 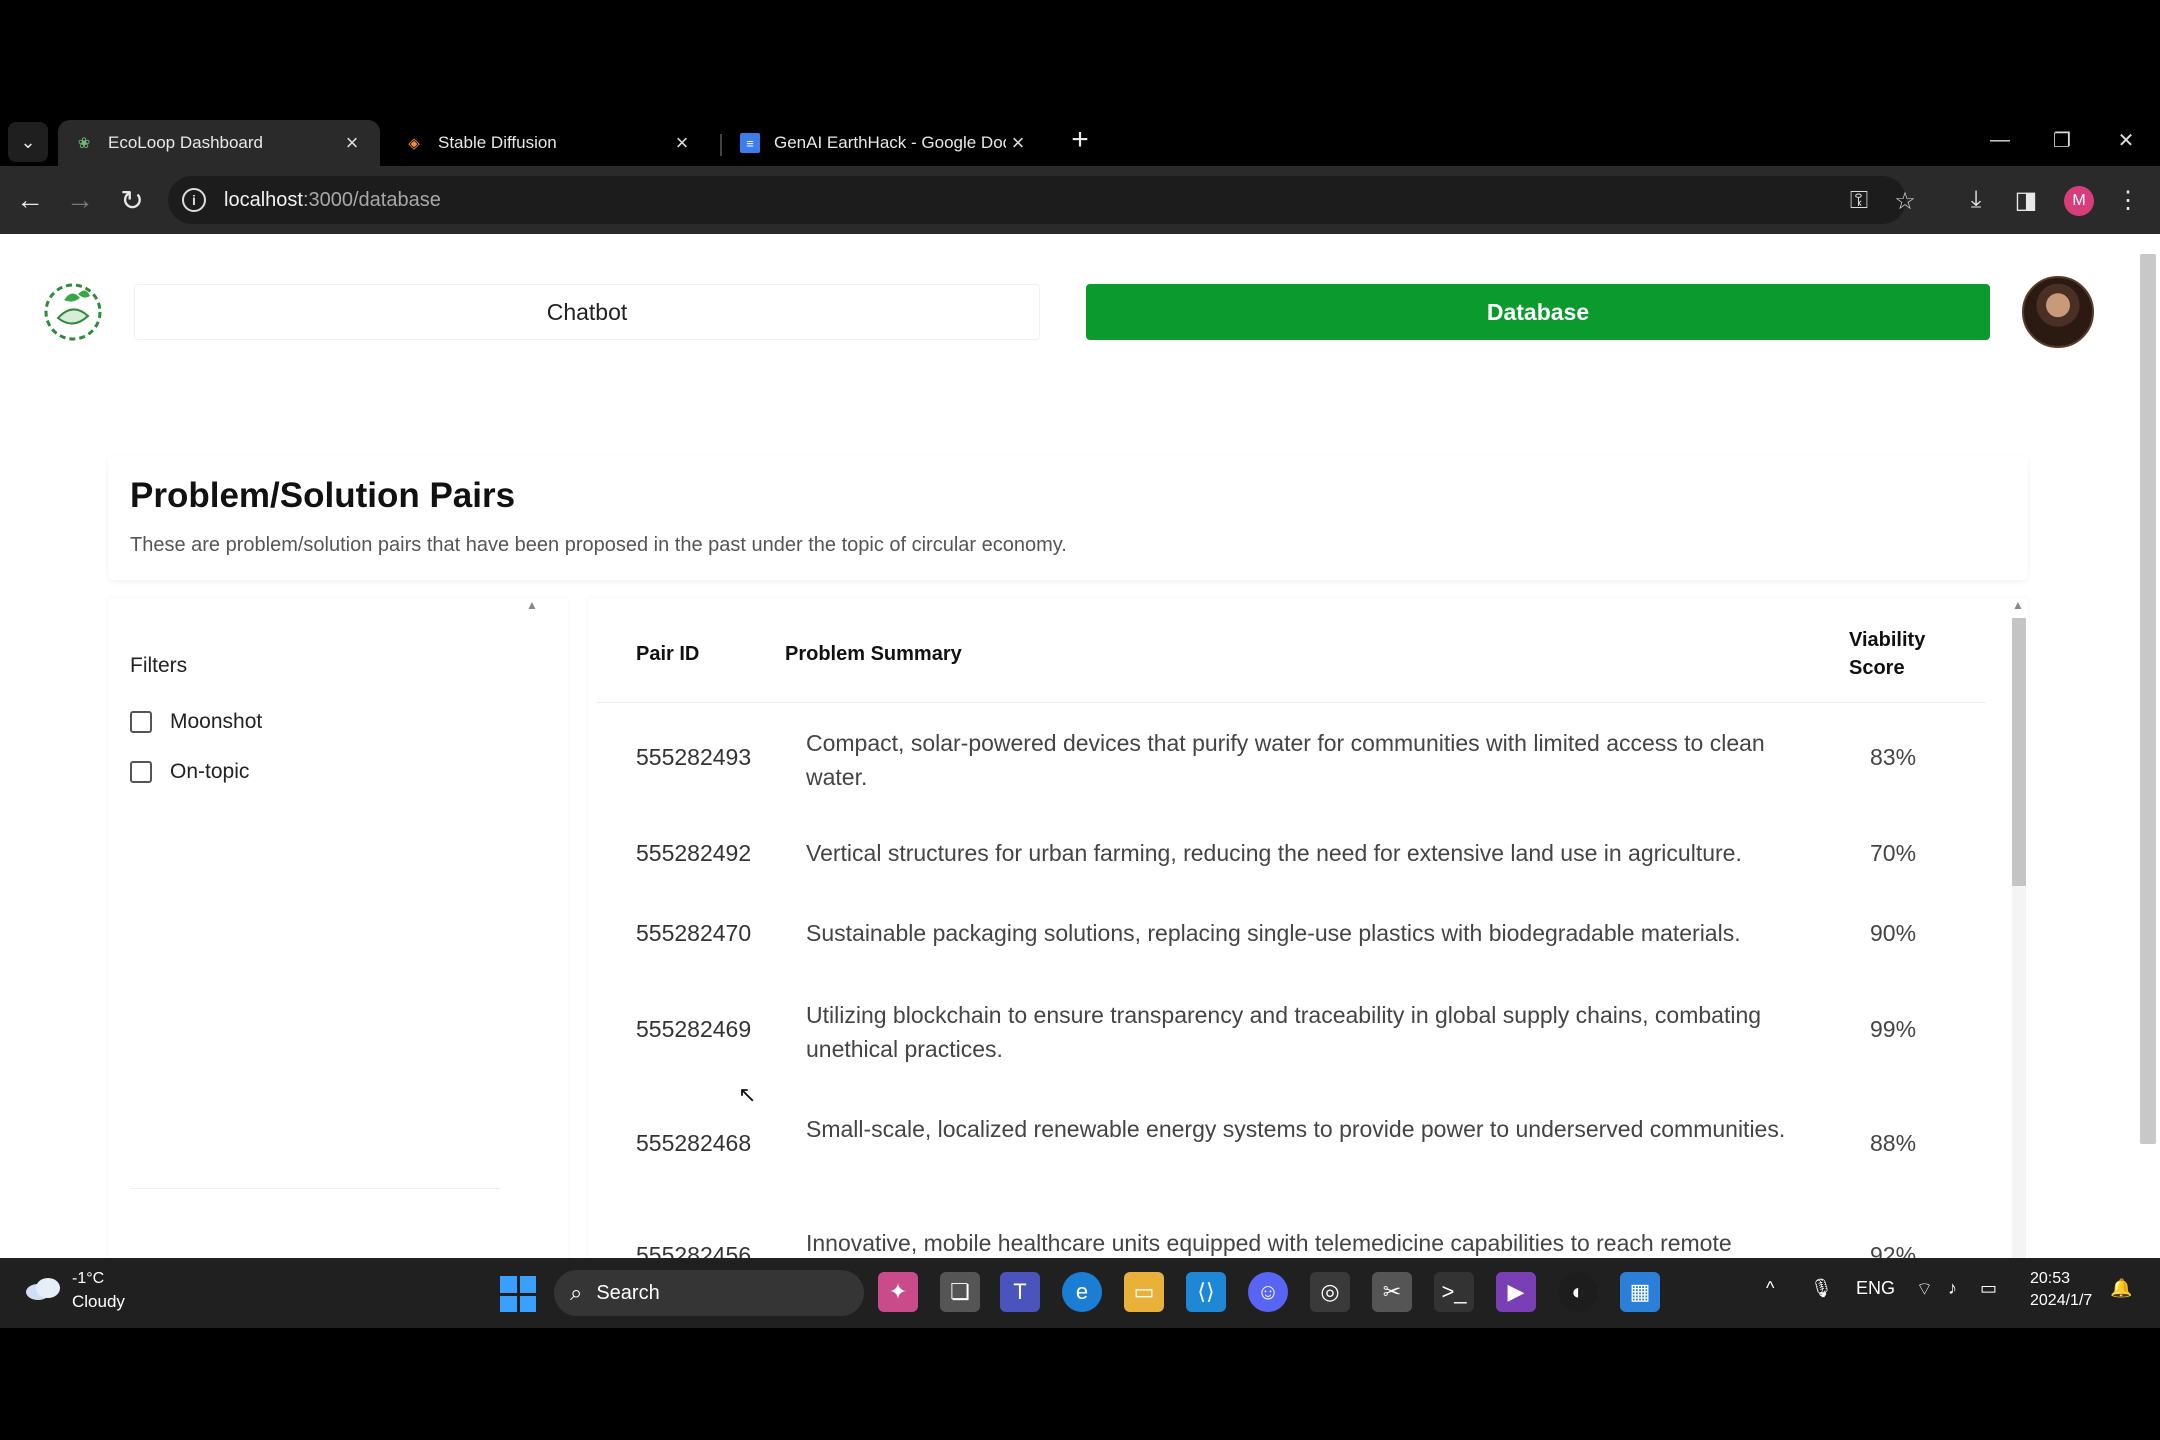 What do you see at coordinates (80, 200) in the screenshot?
I see `forward-arrow-icon: →` at bounding box center [80, 200].